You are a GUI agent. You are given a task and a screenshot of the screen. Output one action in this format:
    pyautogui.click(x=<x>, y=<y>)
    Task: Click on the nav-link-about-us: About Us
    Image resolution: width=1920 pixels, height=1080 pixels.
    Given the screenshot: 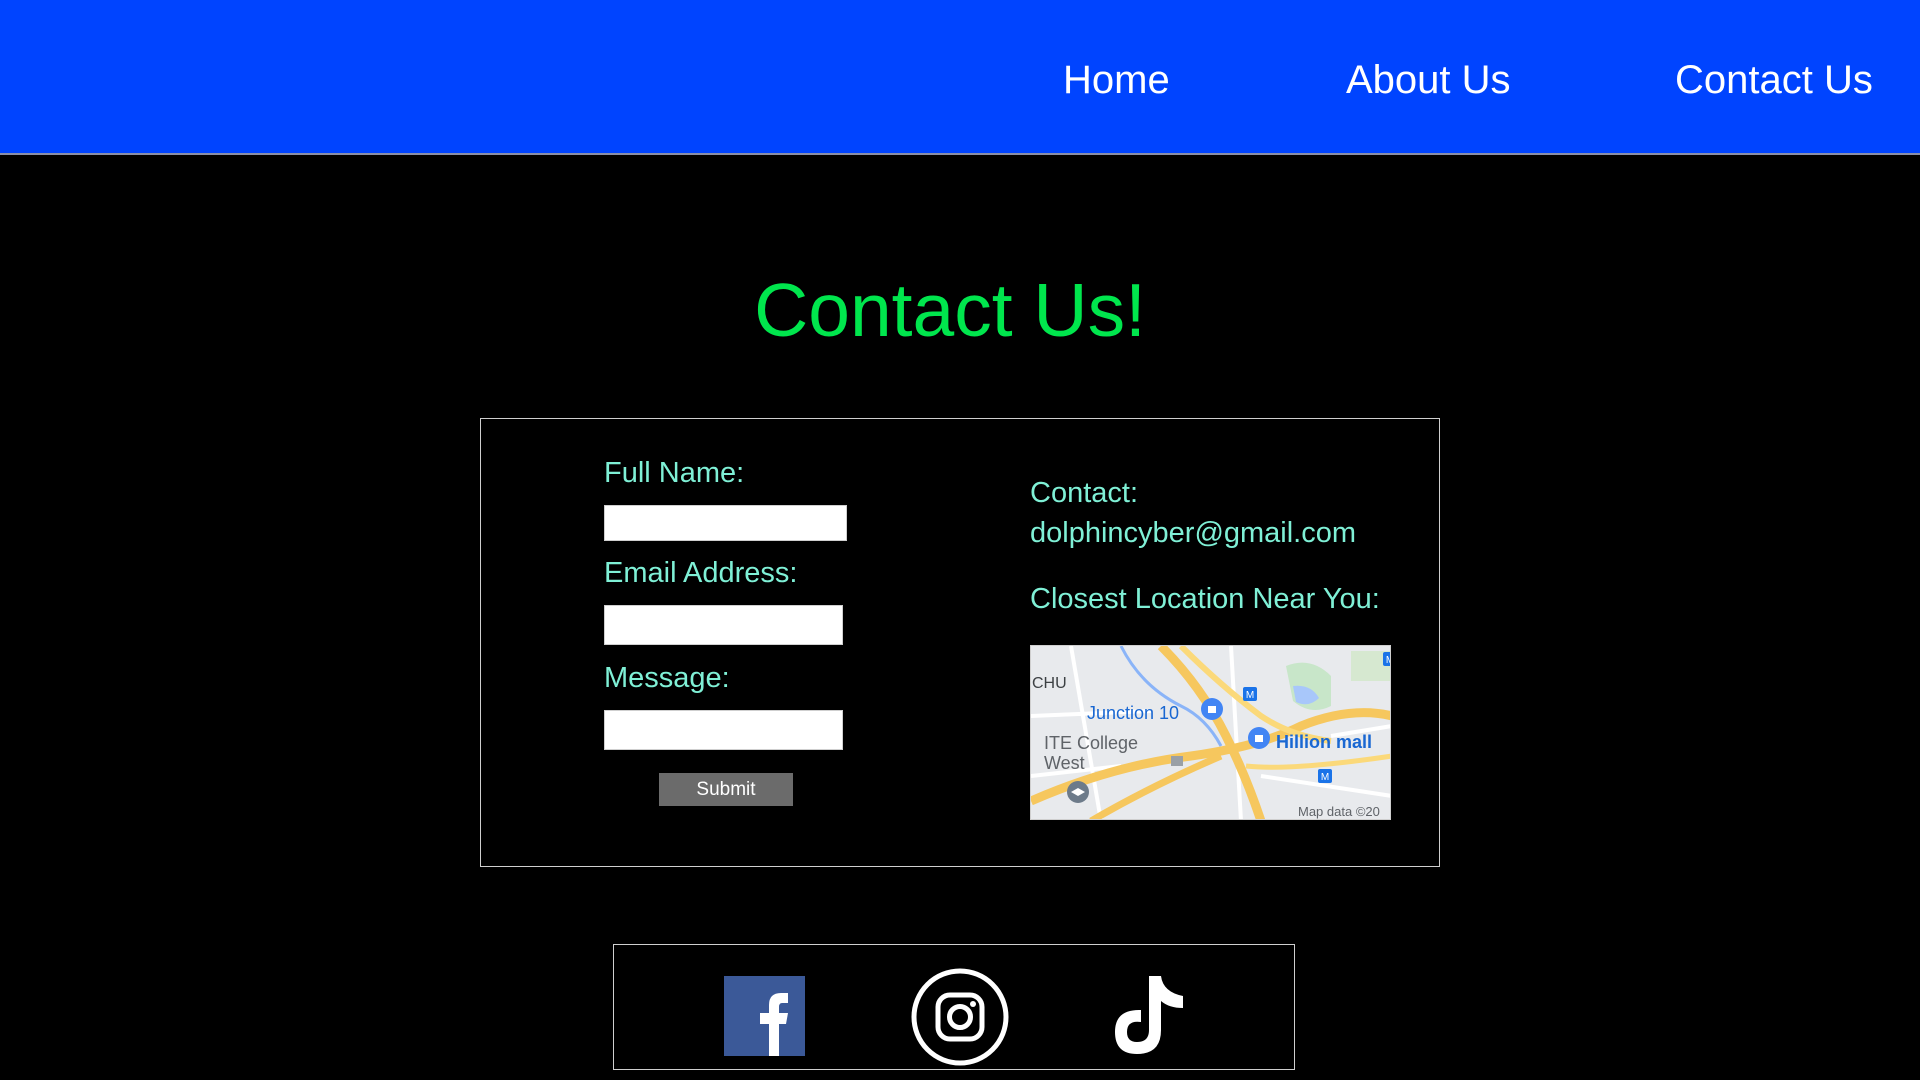 What is the action you would take?
    pyautogui.click(x=1428, y=80)
    